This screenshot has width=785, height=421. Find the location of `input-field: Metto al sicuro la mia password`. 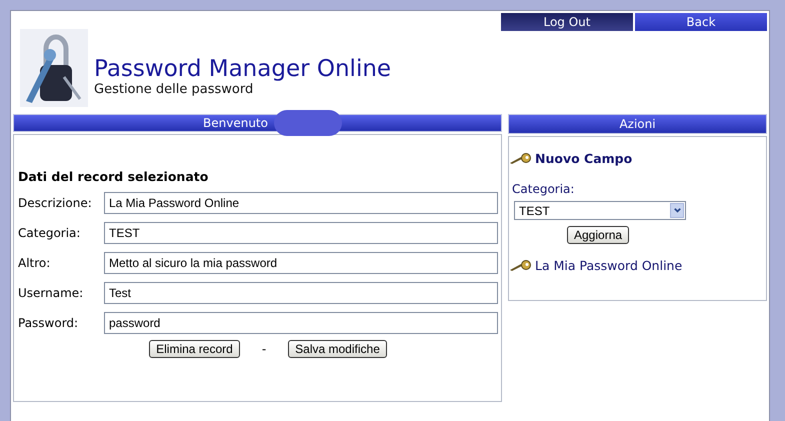

input-field: Metto al sicuro la mia password is located at coordinates (301, 263).